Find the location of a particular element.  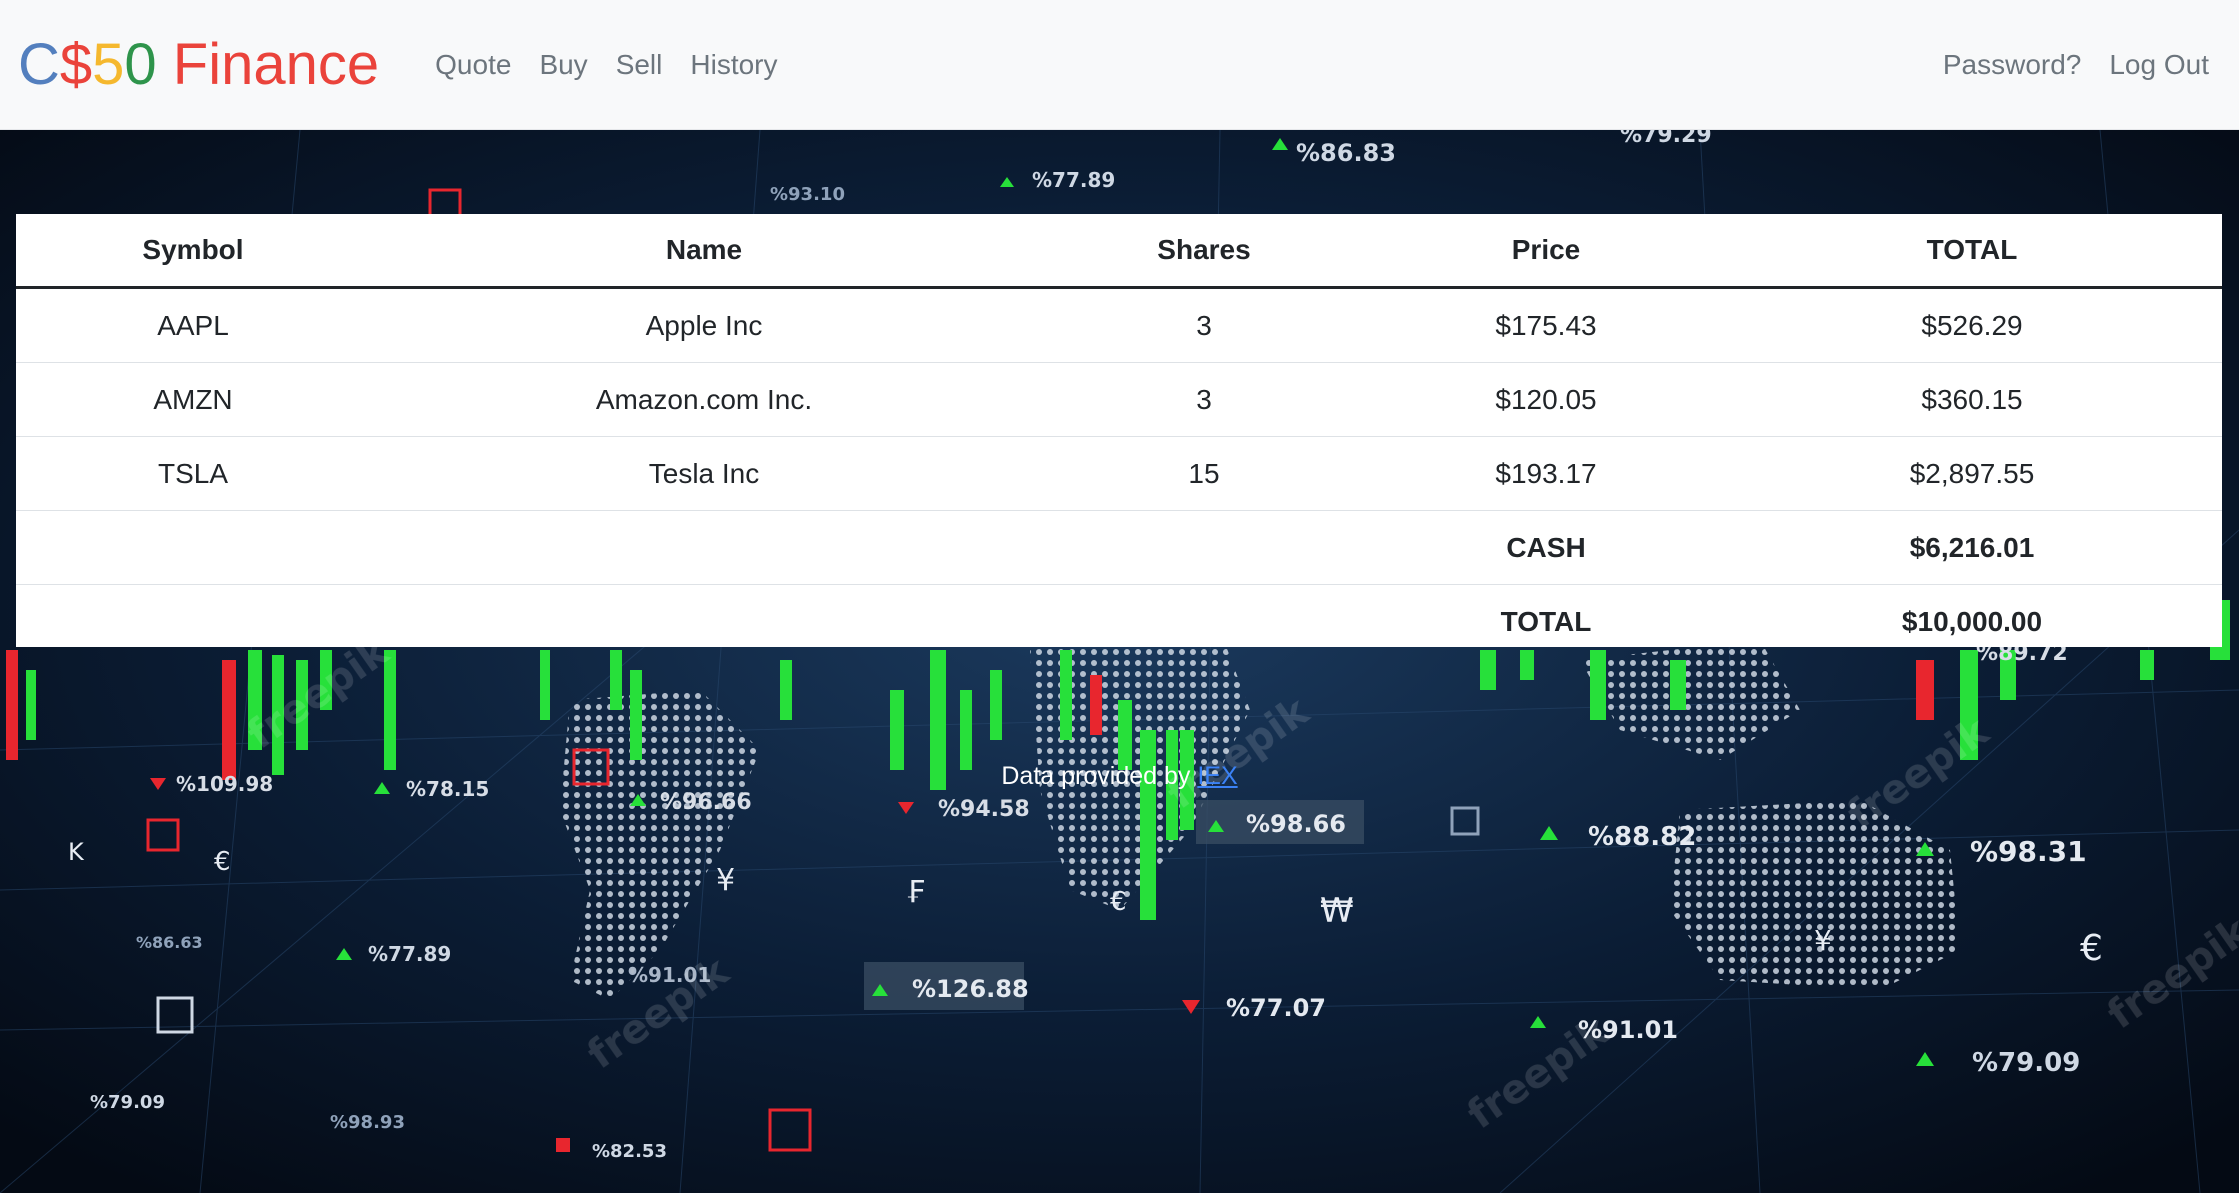

cell-price: $120.05 is located at coordinates (1546, 399).